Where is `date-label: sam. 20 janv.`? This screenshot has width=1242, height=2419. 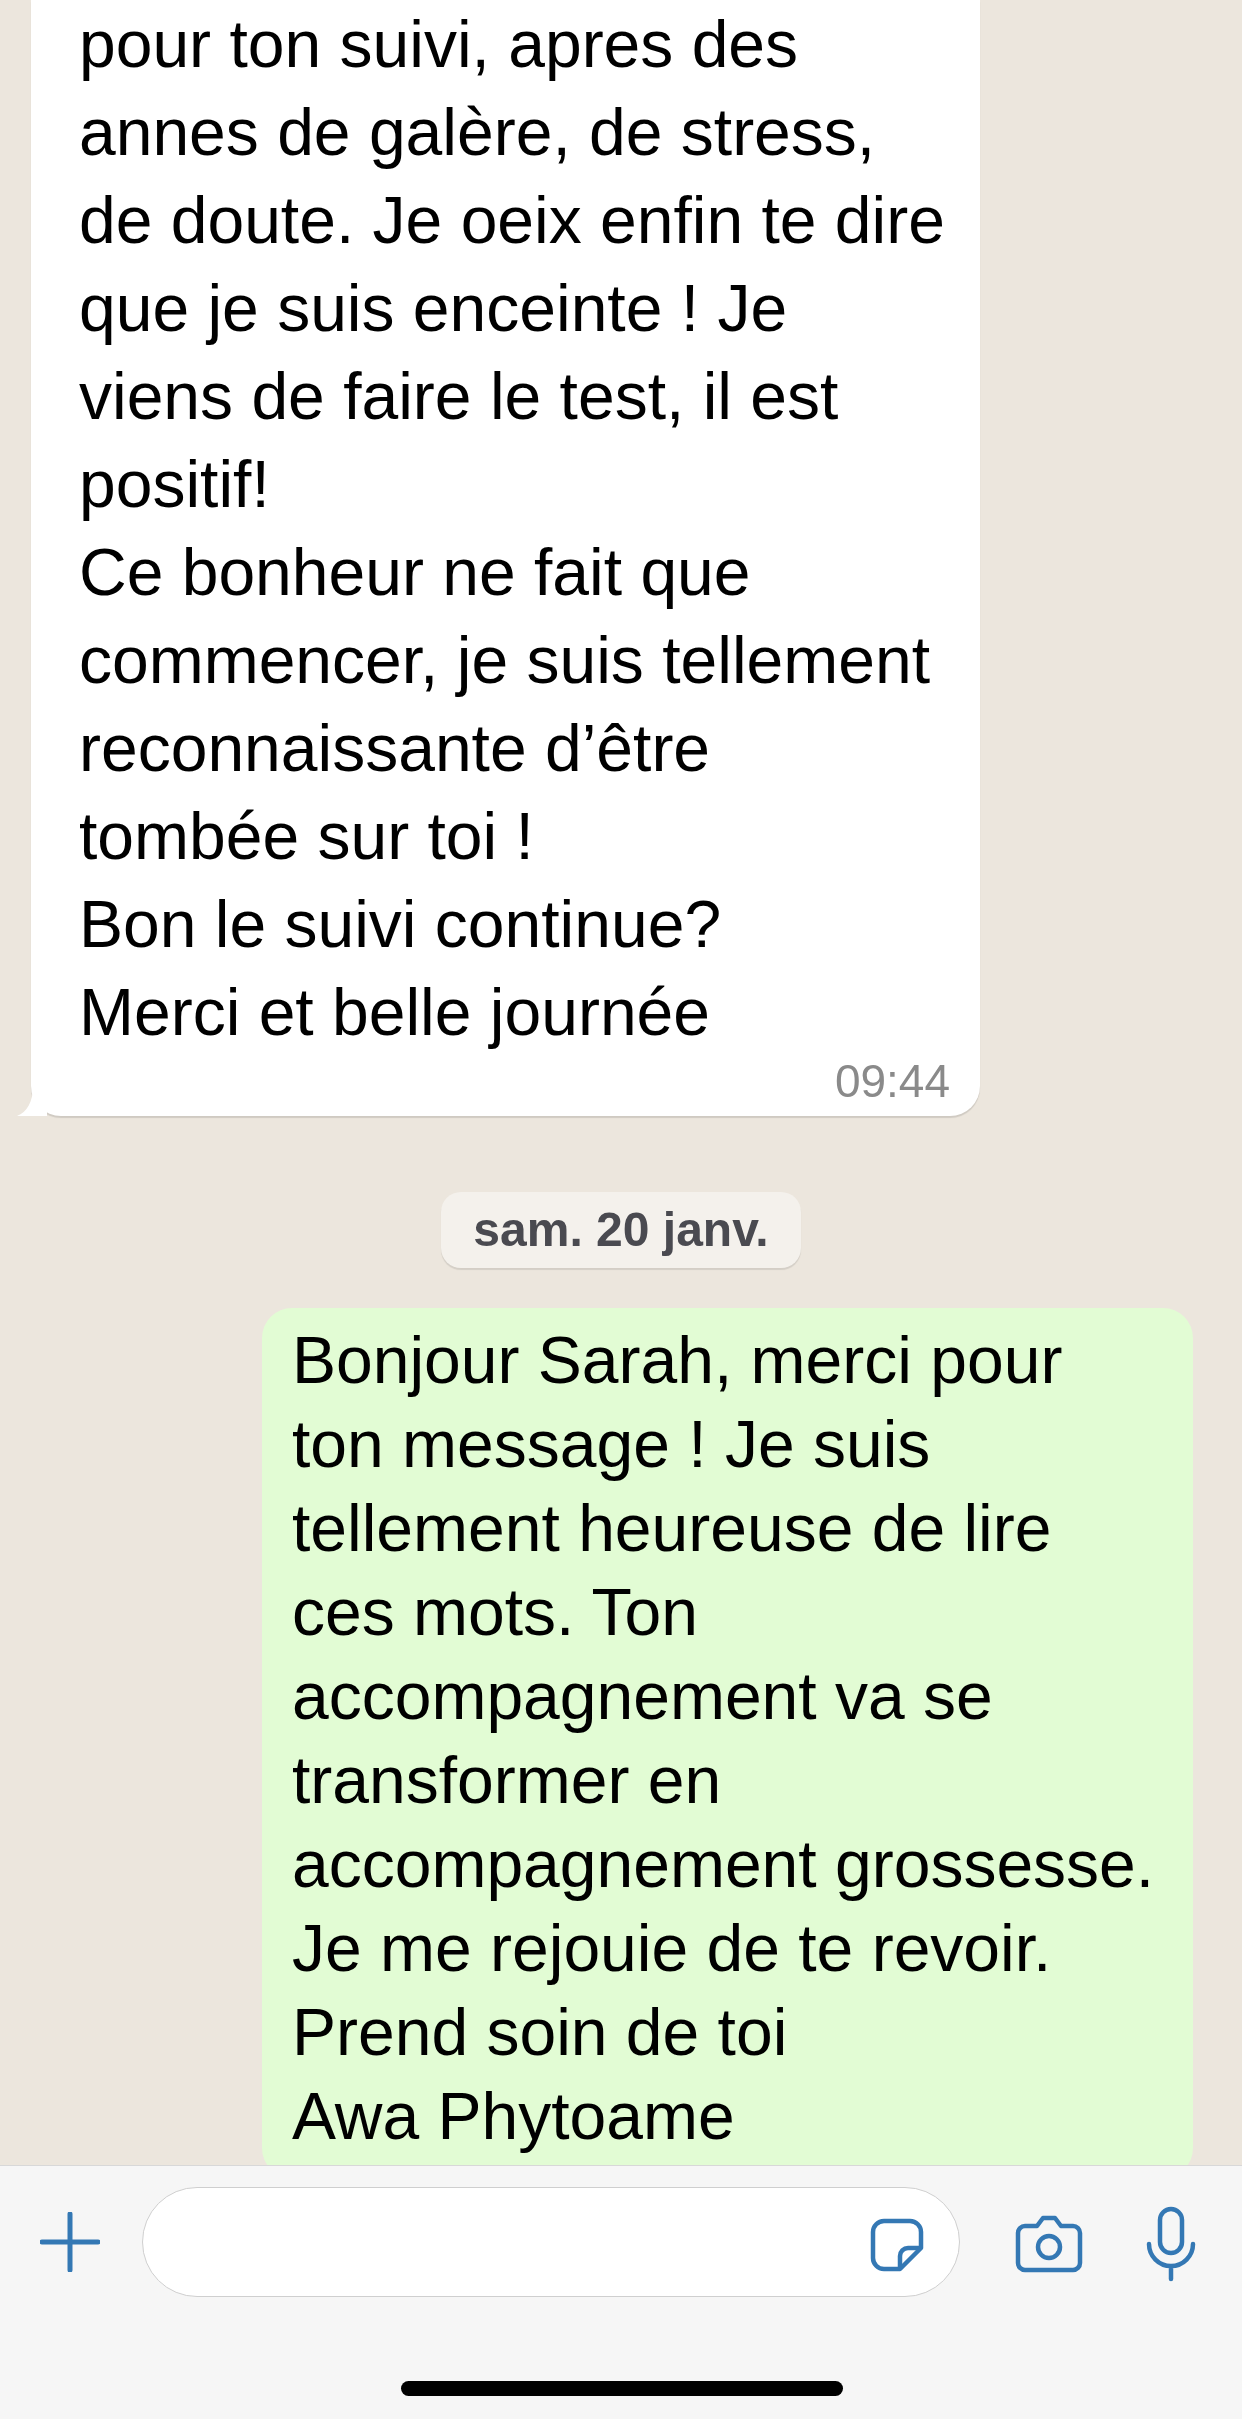 date-label: sam. 20 janv. is located at coordinates (621, 1230).